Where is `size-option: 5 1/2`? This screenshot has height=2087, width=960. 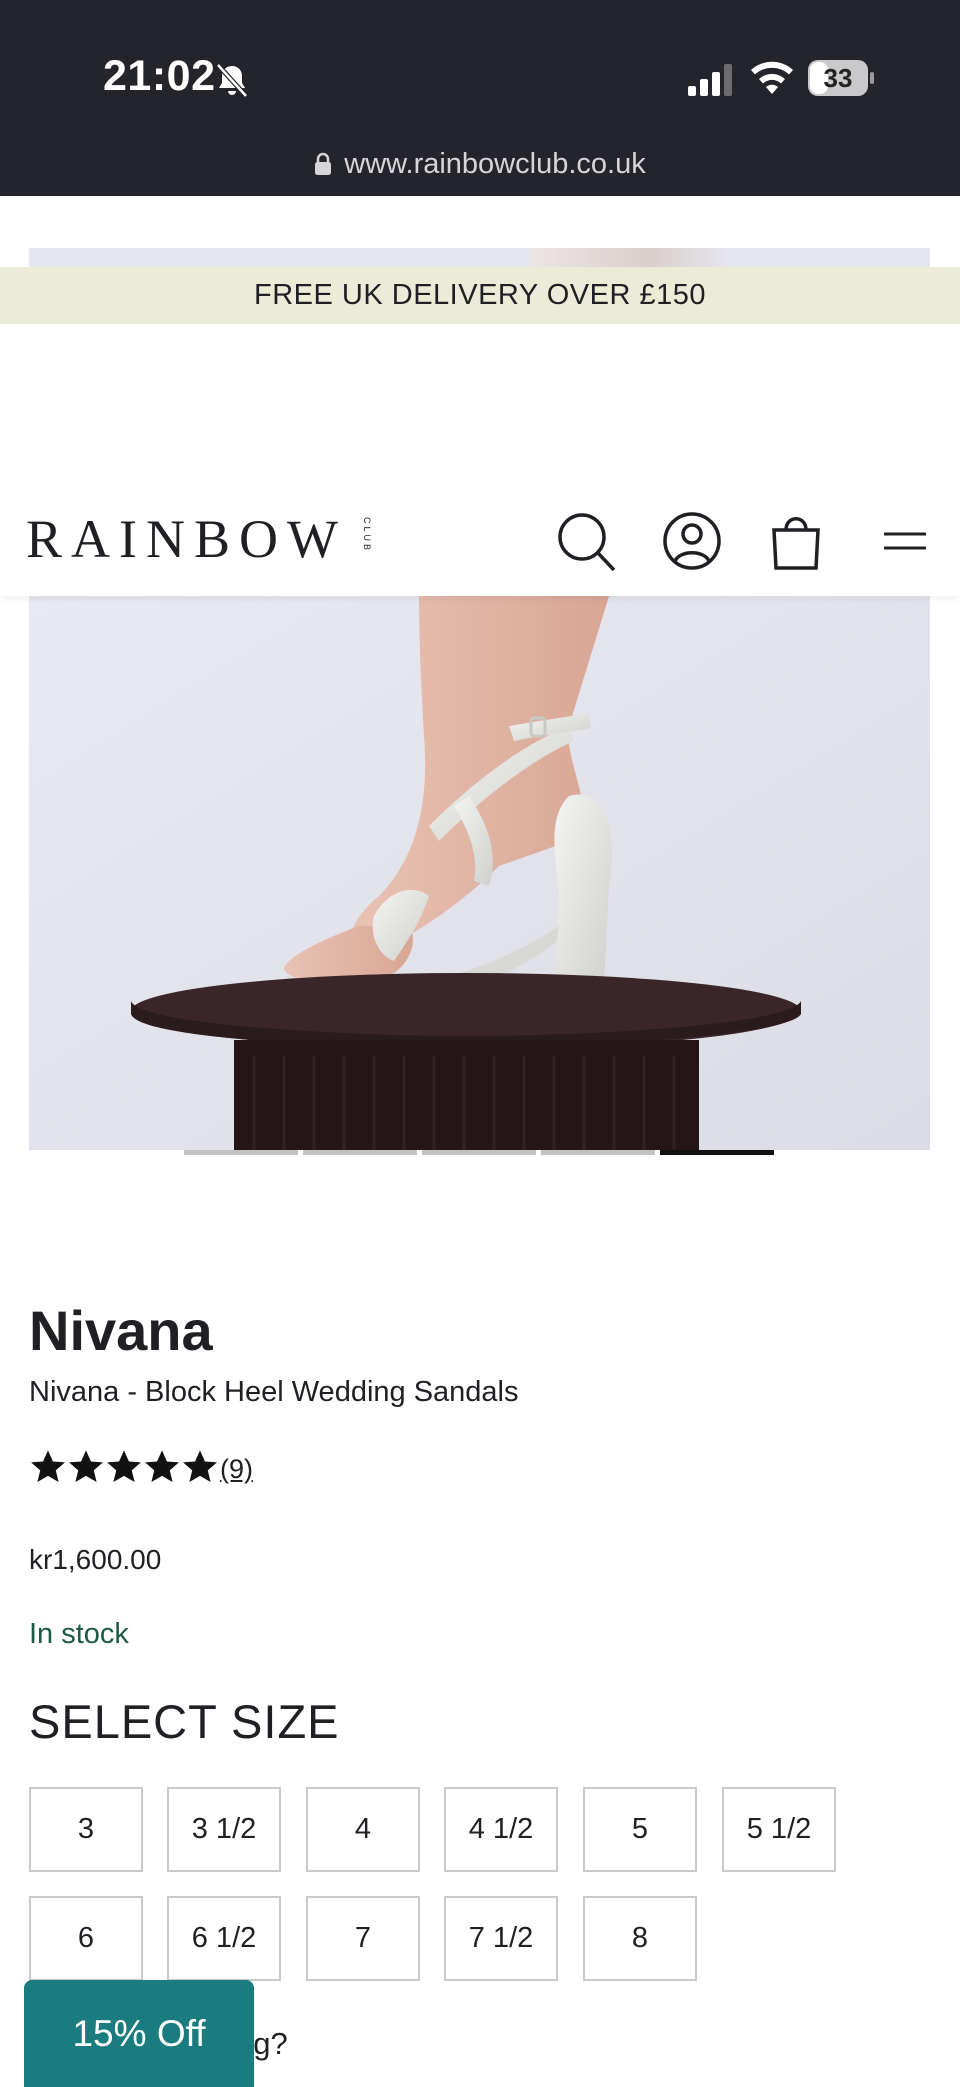 size-option: 5 1/2 is located at coordinates (779, 1829).